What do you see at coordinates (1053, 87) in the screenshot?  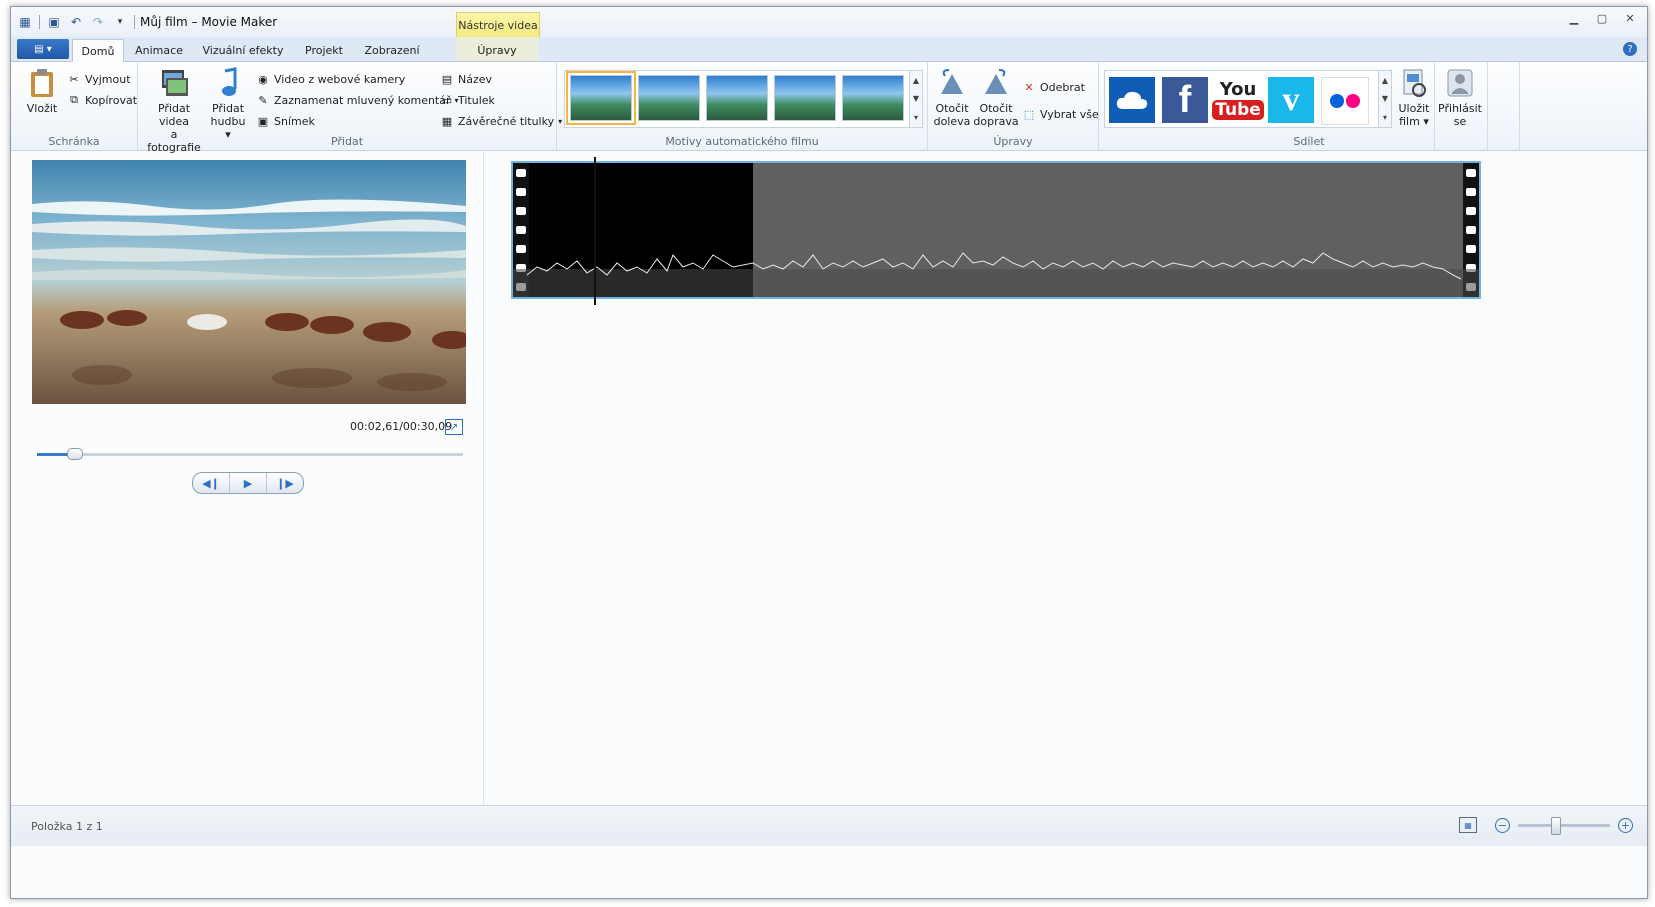 I see `remove-button: ✕ Odebrat` at bounding box center [1053, 87].